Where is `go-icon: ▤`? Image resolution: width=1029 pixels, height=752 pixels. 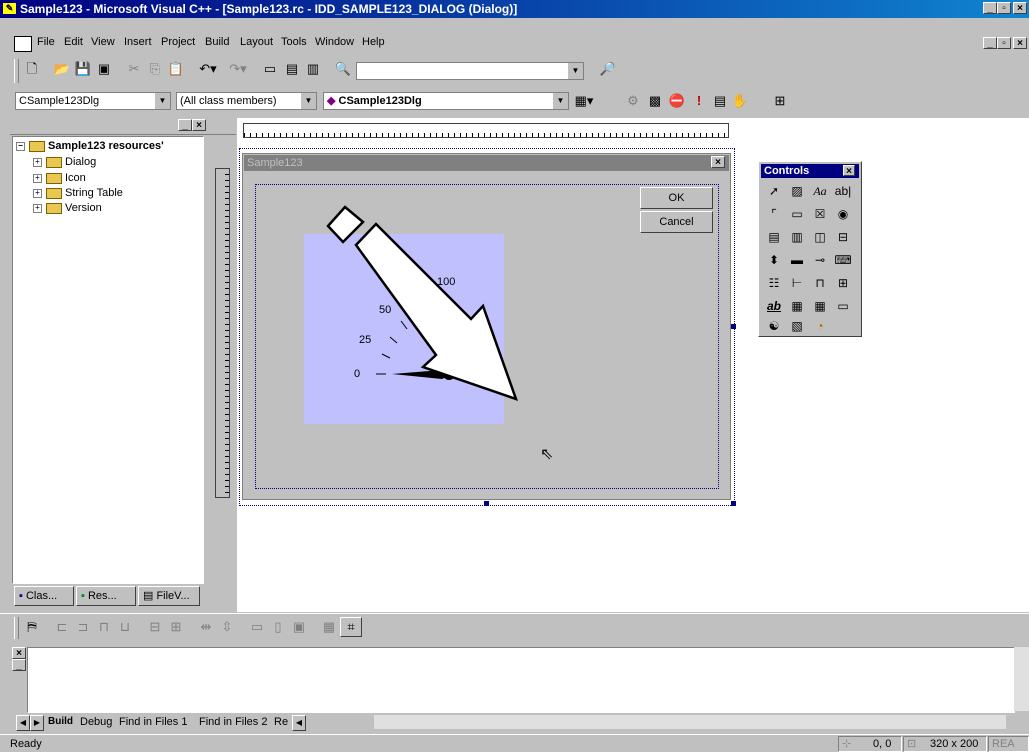 go-icon: ▤ is located at coordinates (720, 101).